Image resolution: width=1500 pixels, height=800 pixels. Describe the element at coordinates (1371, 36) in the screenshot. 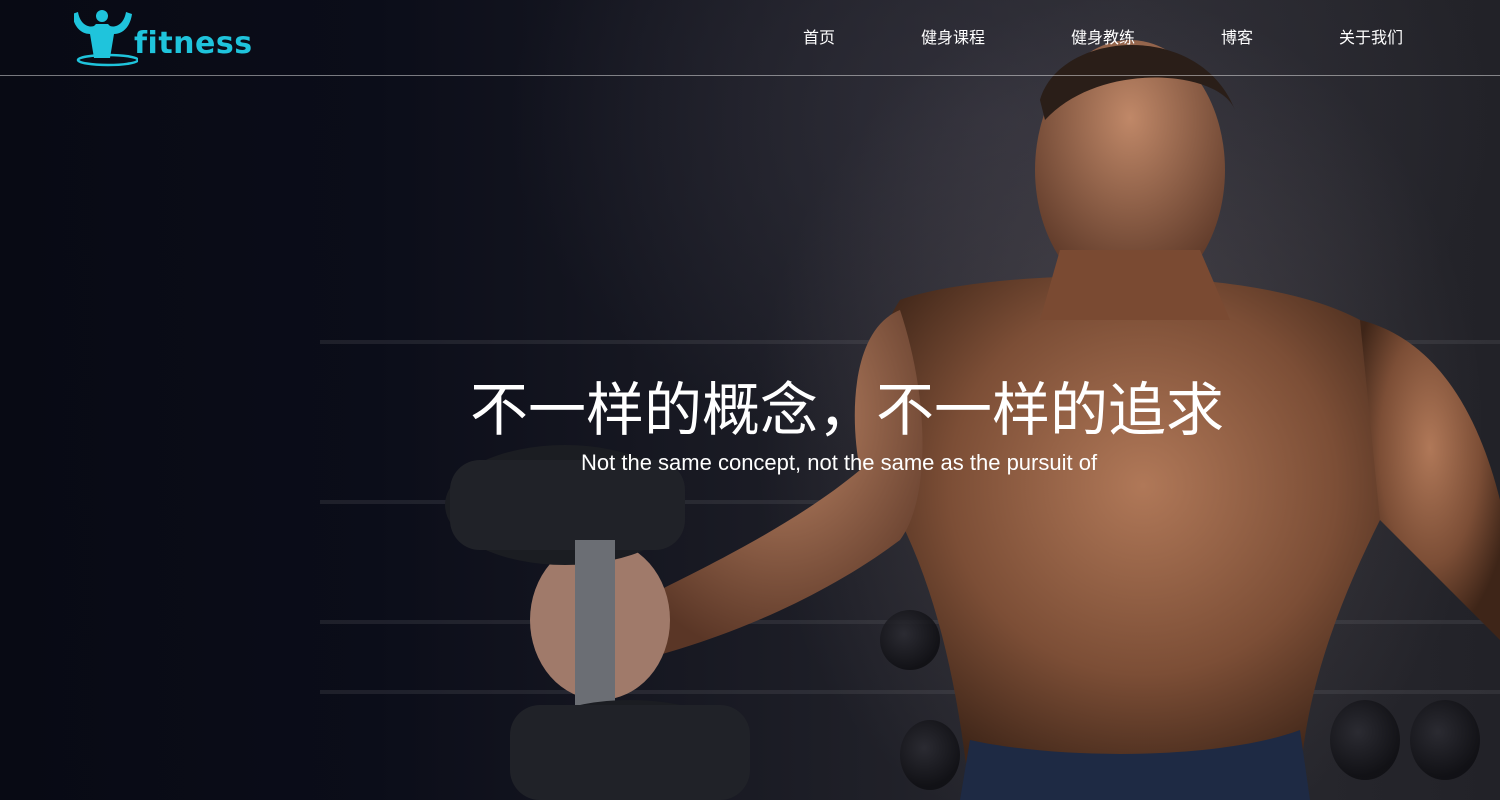

I see `nav-item-about: 关于我们` at that location.